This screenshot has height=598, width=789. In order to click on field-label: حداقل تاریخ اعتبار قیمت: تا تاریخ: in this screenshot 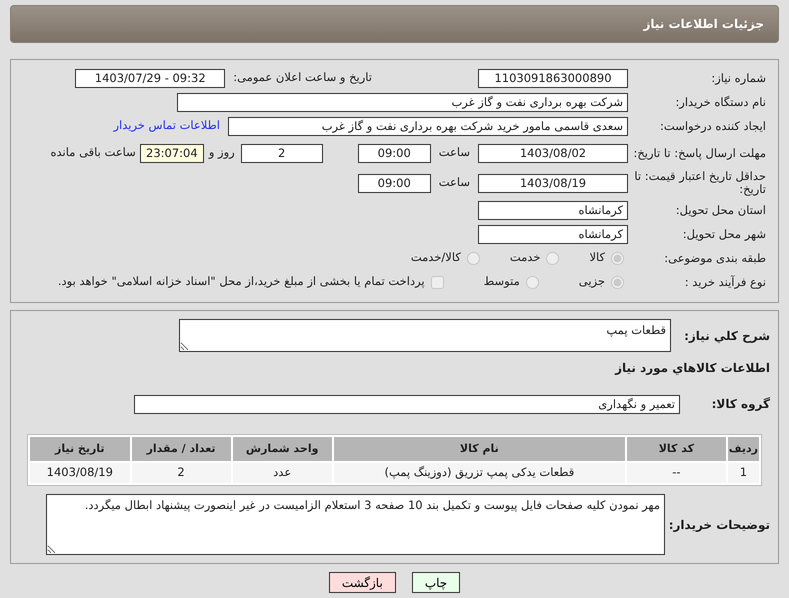, I will do `click(700, 183)`.